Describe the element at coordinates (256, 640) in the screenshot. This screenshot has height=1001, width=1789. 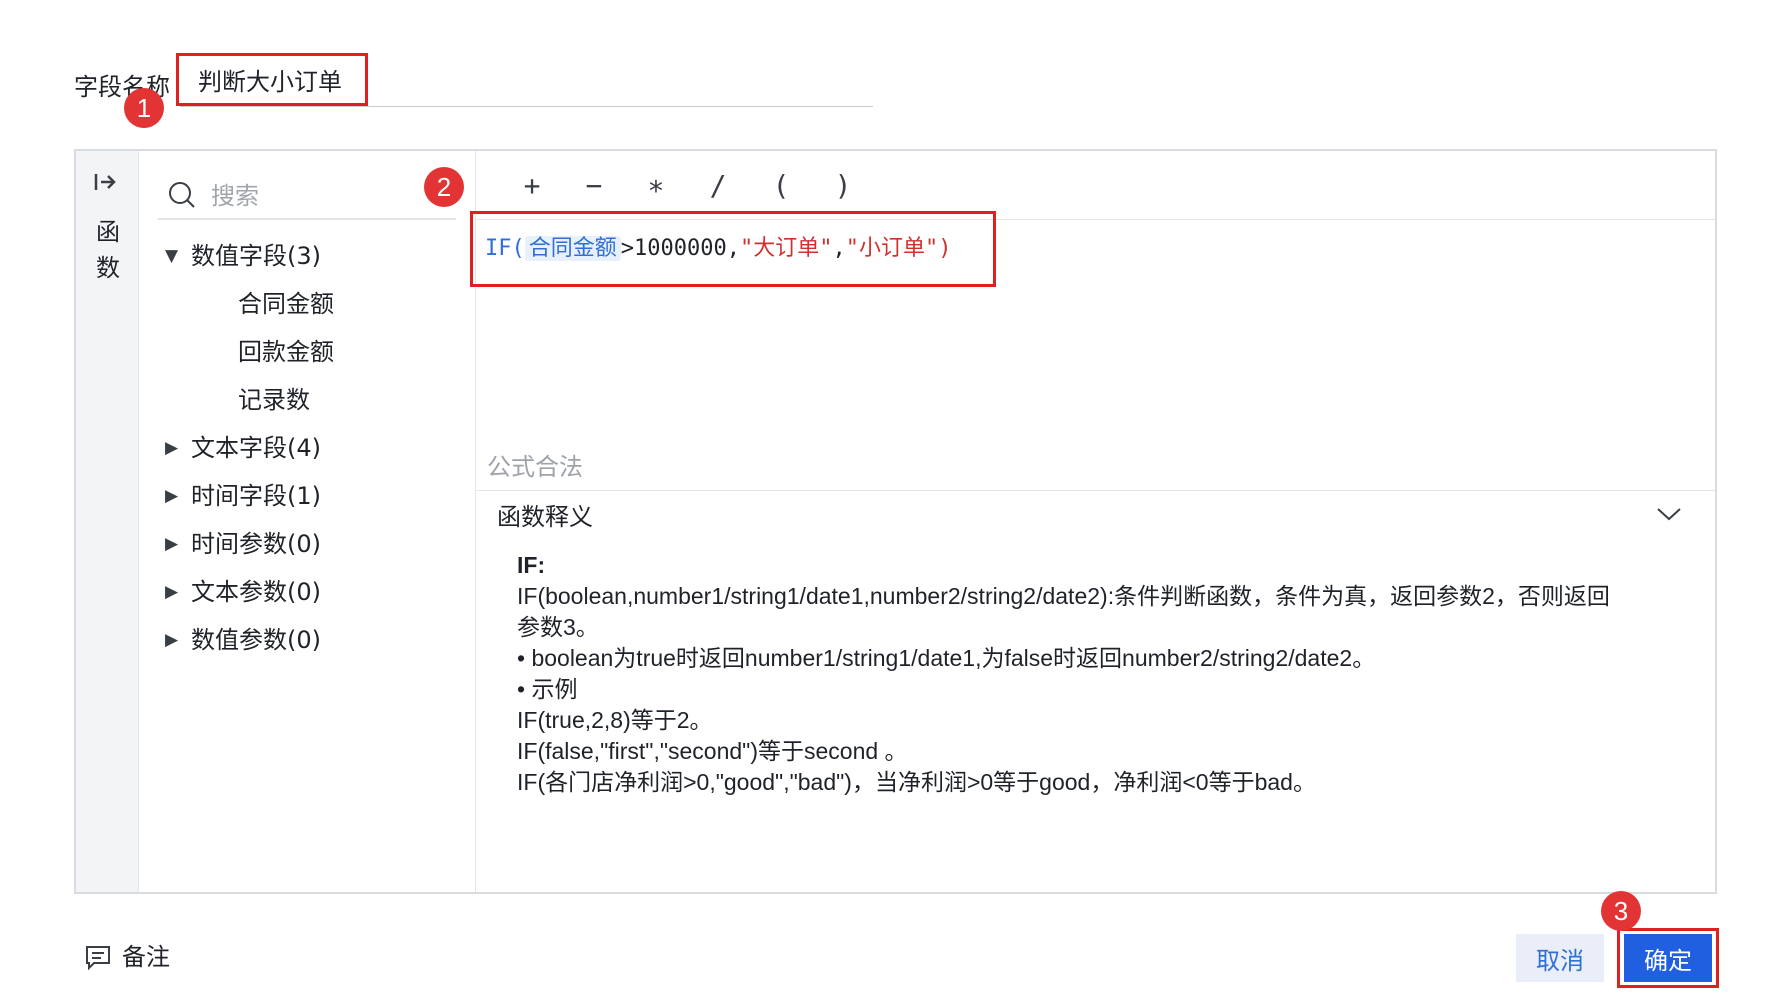
I see `tree-group-label: 数值参数(0)` at that location.